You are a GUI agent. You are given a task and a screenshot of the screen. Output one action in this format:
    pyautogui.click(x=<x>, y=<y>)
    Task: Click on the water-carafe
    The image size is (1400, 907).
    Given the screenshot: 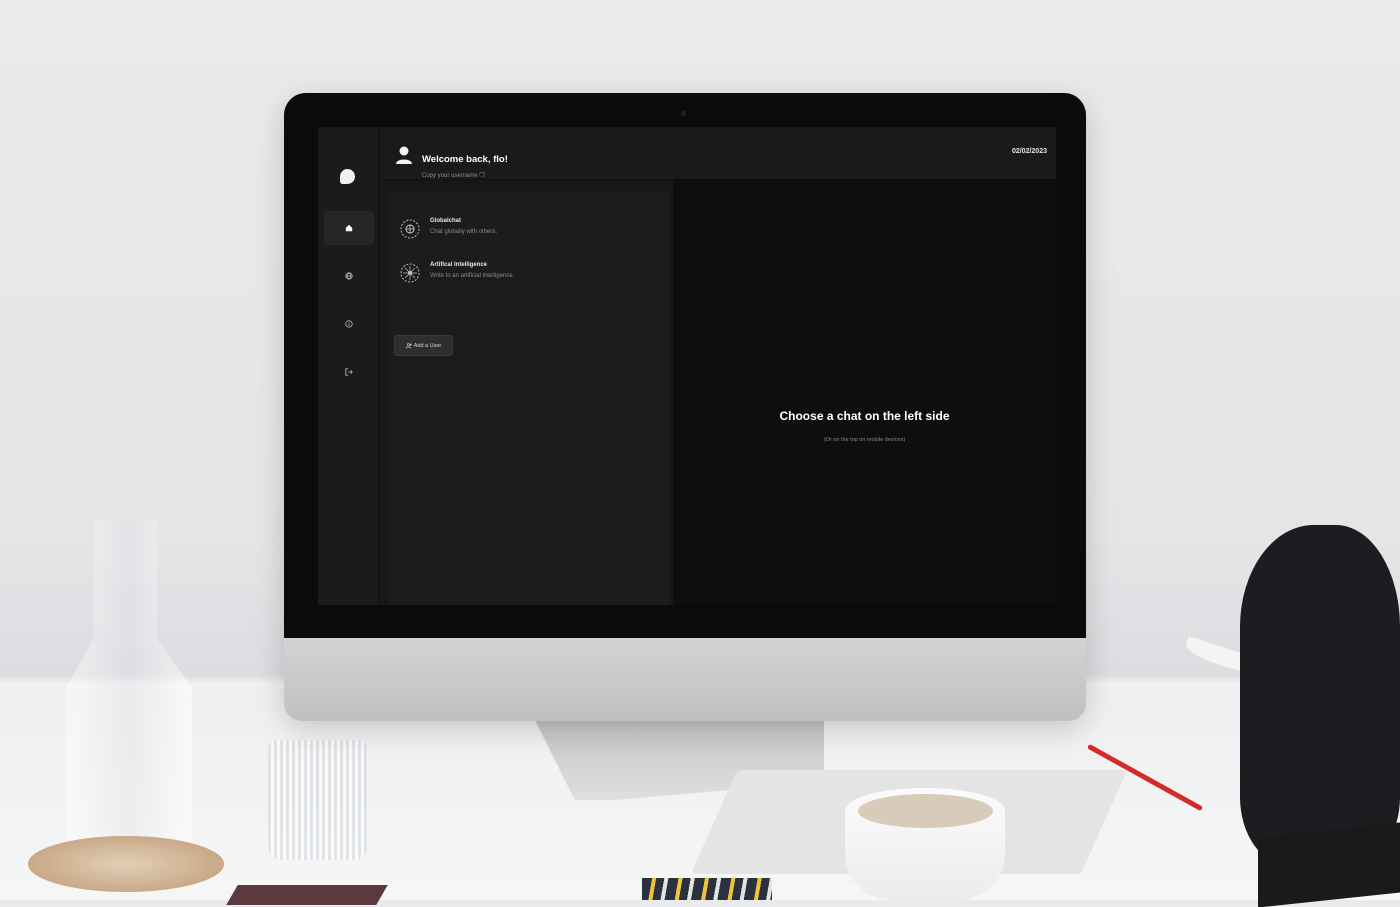 What is the action you would take?
    pyautogui.click(x=129, y=695)
    